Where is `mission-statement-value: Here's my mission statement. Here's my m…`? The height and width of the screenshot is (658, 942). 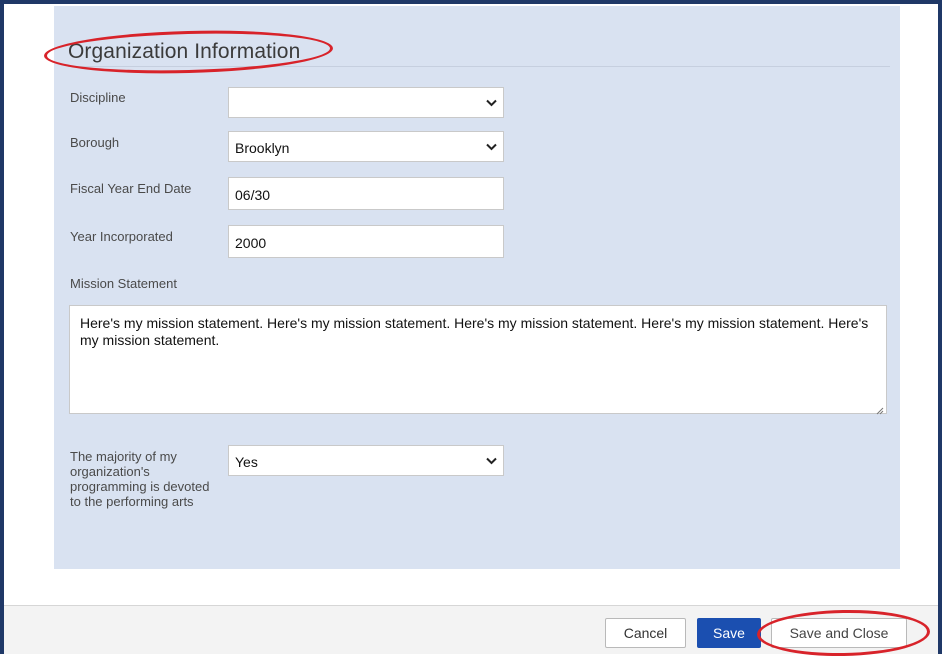
mission-statement-value: Here's my mission statement. Here's my m… is located at coordinates (474, 331).